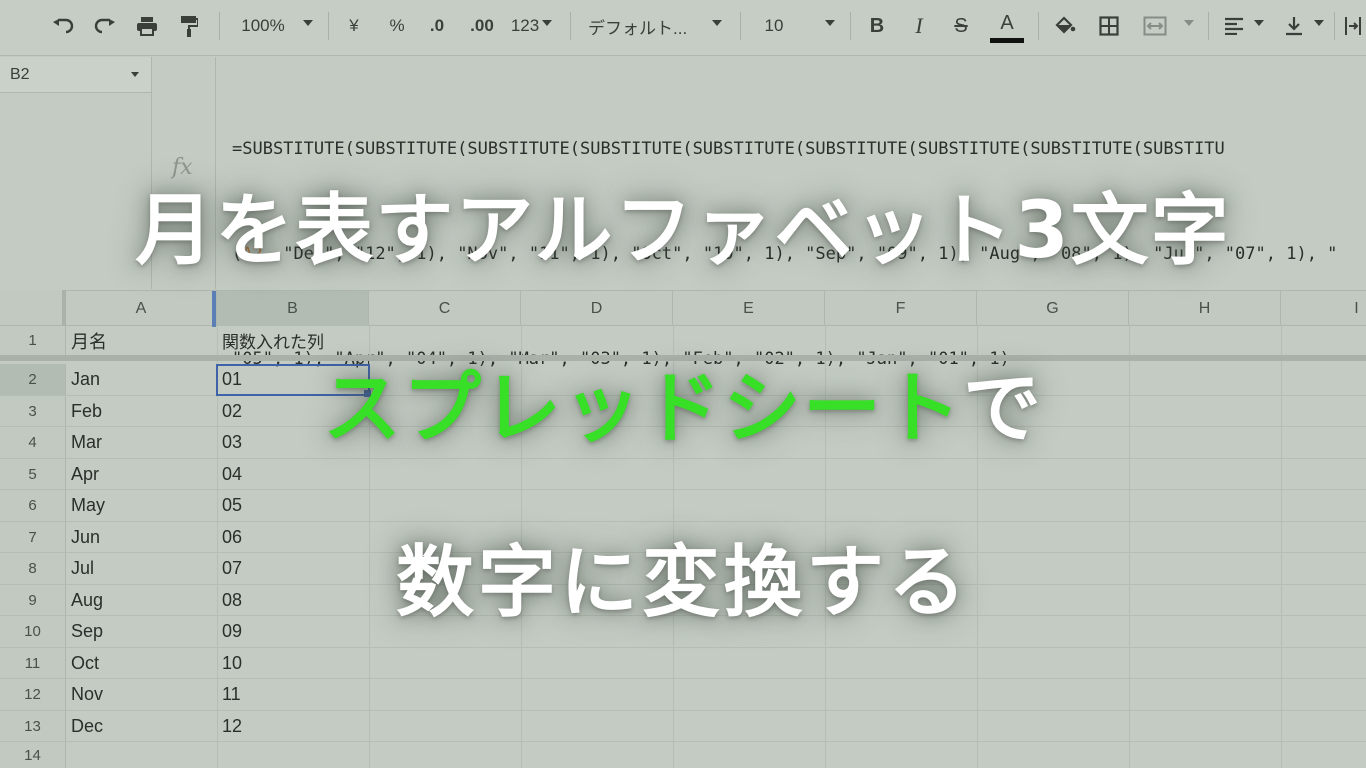 This screenshot has width=1366, height=768. Describe the element at coordinates (308, 23) in the screenshot. I see `zoom-caret-icon` at that location.